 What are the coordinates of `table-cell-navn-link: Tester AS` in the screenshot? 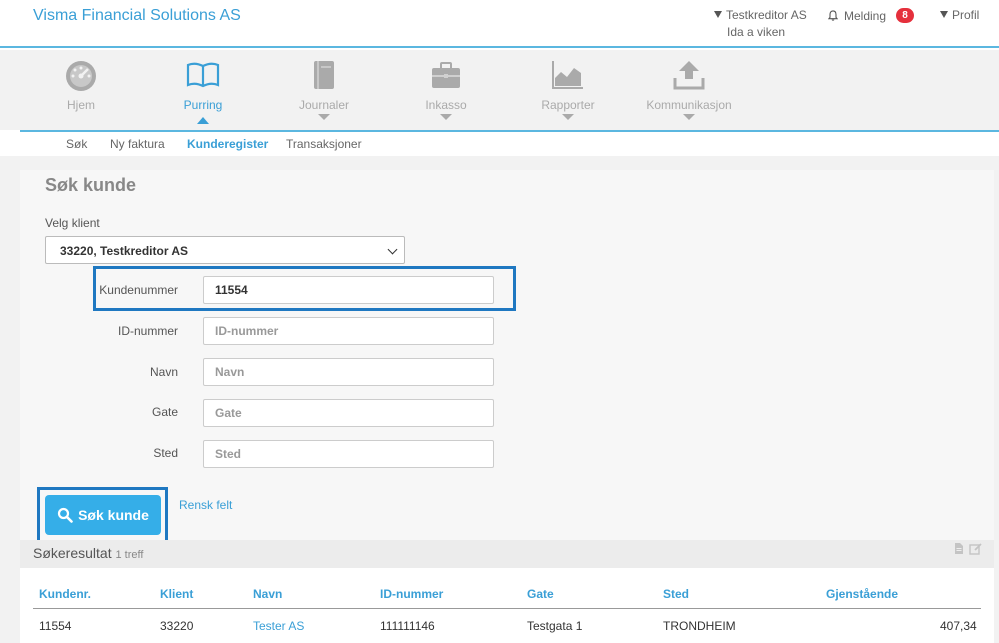 It's located at (278, 626).